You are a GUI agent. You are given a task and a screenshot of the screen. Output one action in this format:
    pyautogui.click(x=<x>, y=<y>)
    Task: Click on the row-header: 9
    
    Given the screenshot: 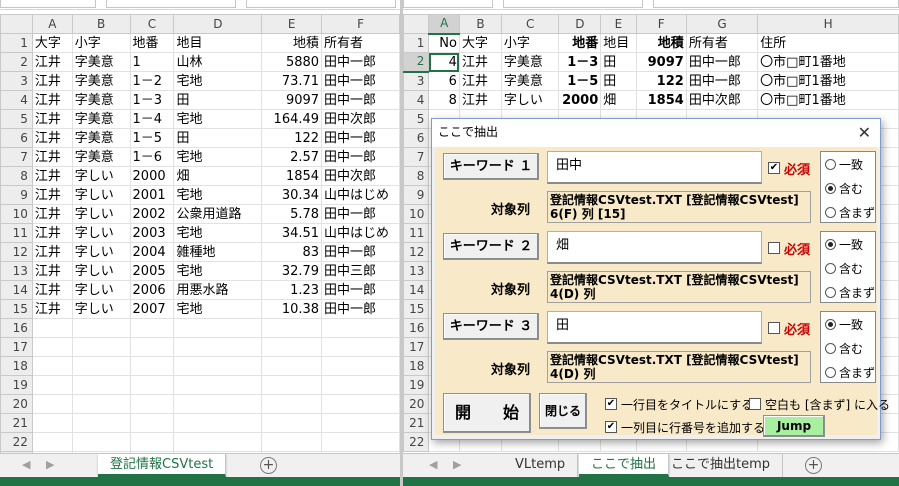 What is the action you would take?
    pyautogui.click(x=16, y=195)
    